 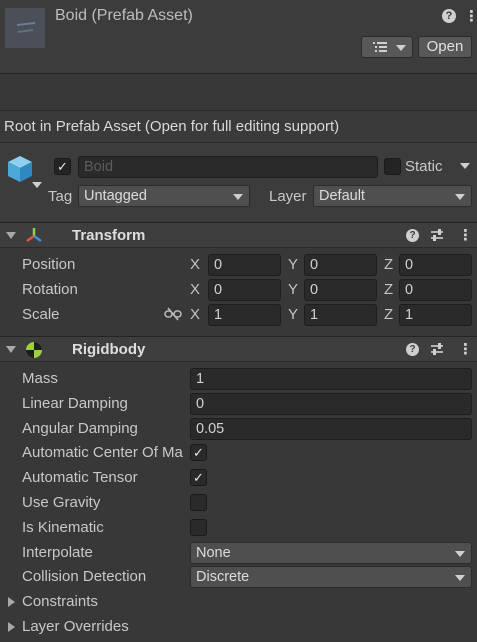 What do you see at coordinates (288, 196) in the screenshot?
I see `layer-label: Layer` at bounding box center [288, 196].